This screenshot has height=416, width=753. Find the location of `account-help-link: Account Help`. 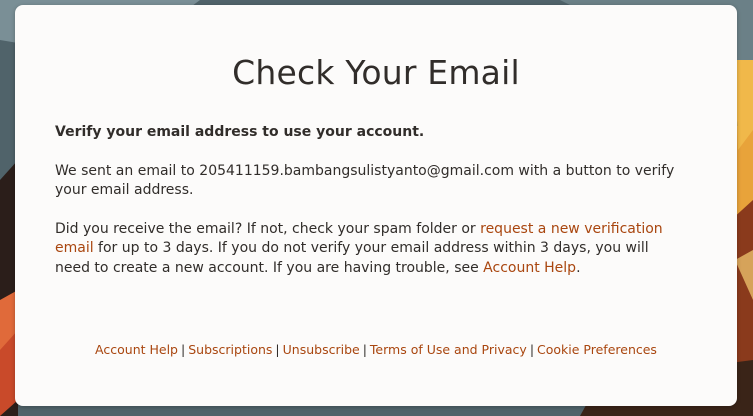

account-help-link: Account Help is located at coordinates (529, 268).